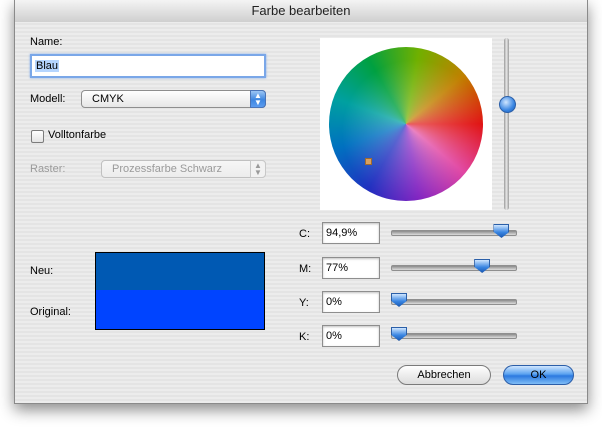 This screenshot has height=427, width=602. I want to click on ok-button: OK, so click(538, 375).